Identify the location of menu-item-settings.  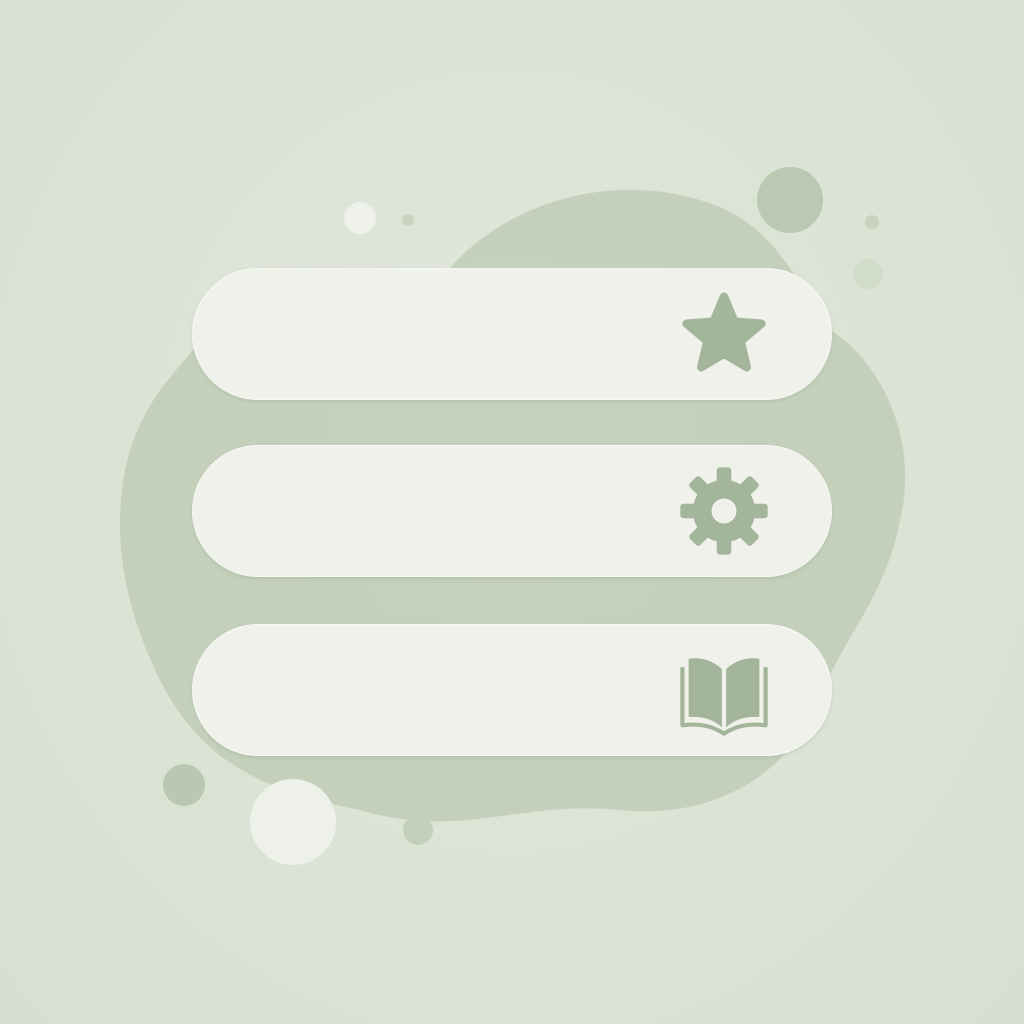
(512, 511).